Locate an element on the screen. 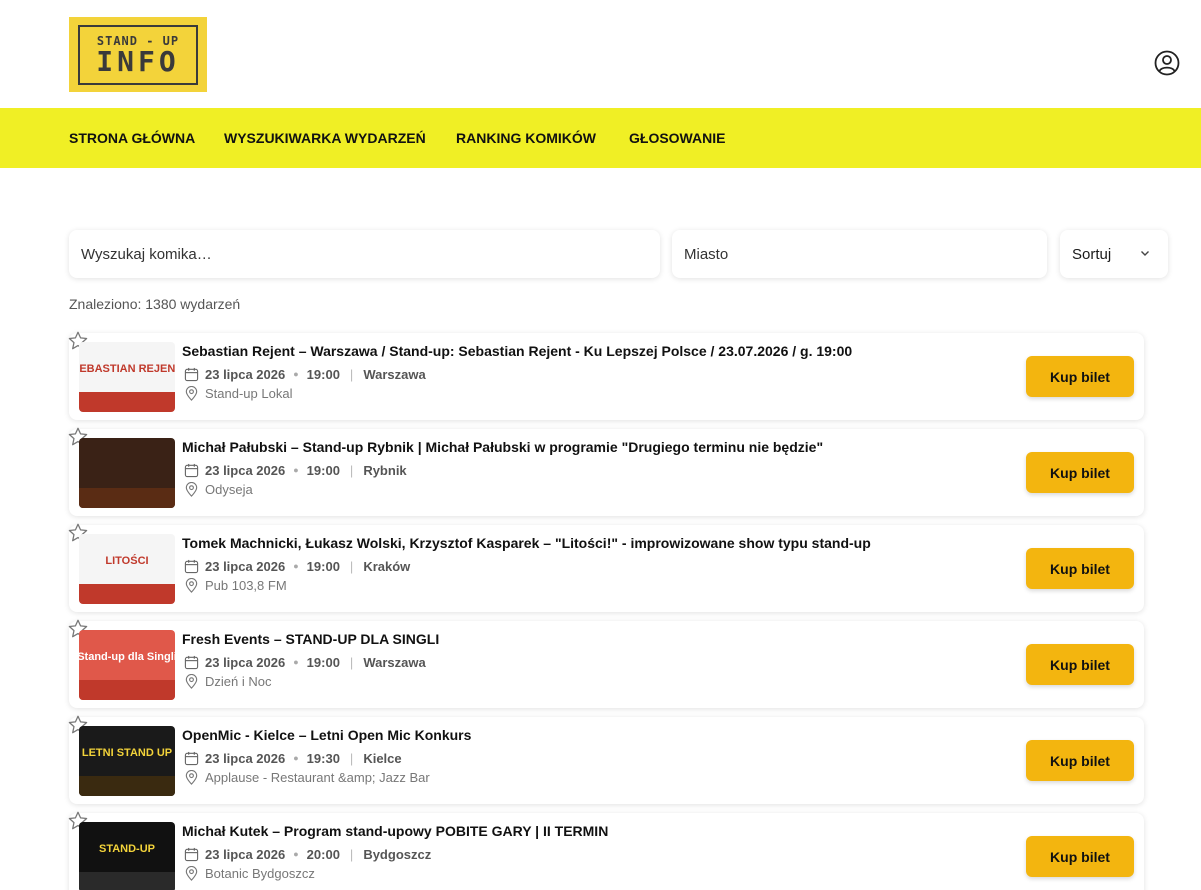 The height and width of the screenshot is (890, 1201). event-meta: 23 lipca 2026 ● 19:00 | Kraków is located at coordinates (297, 566).